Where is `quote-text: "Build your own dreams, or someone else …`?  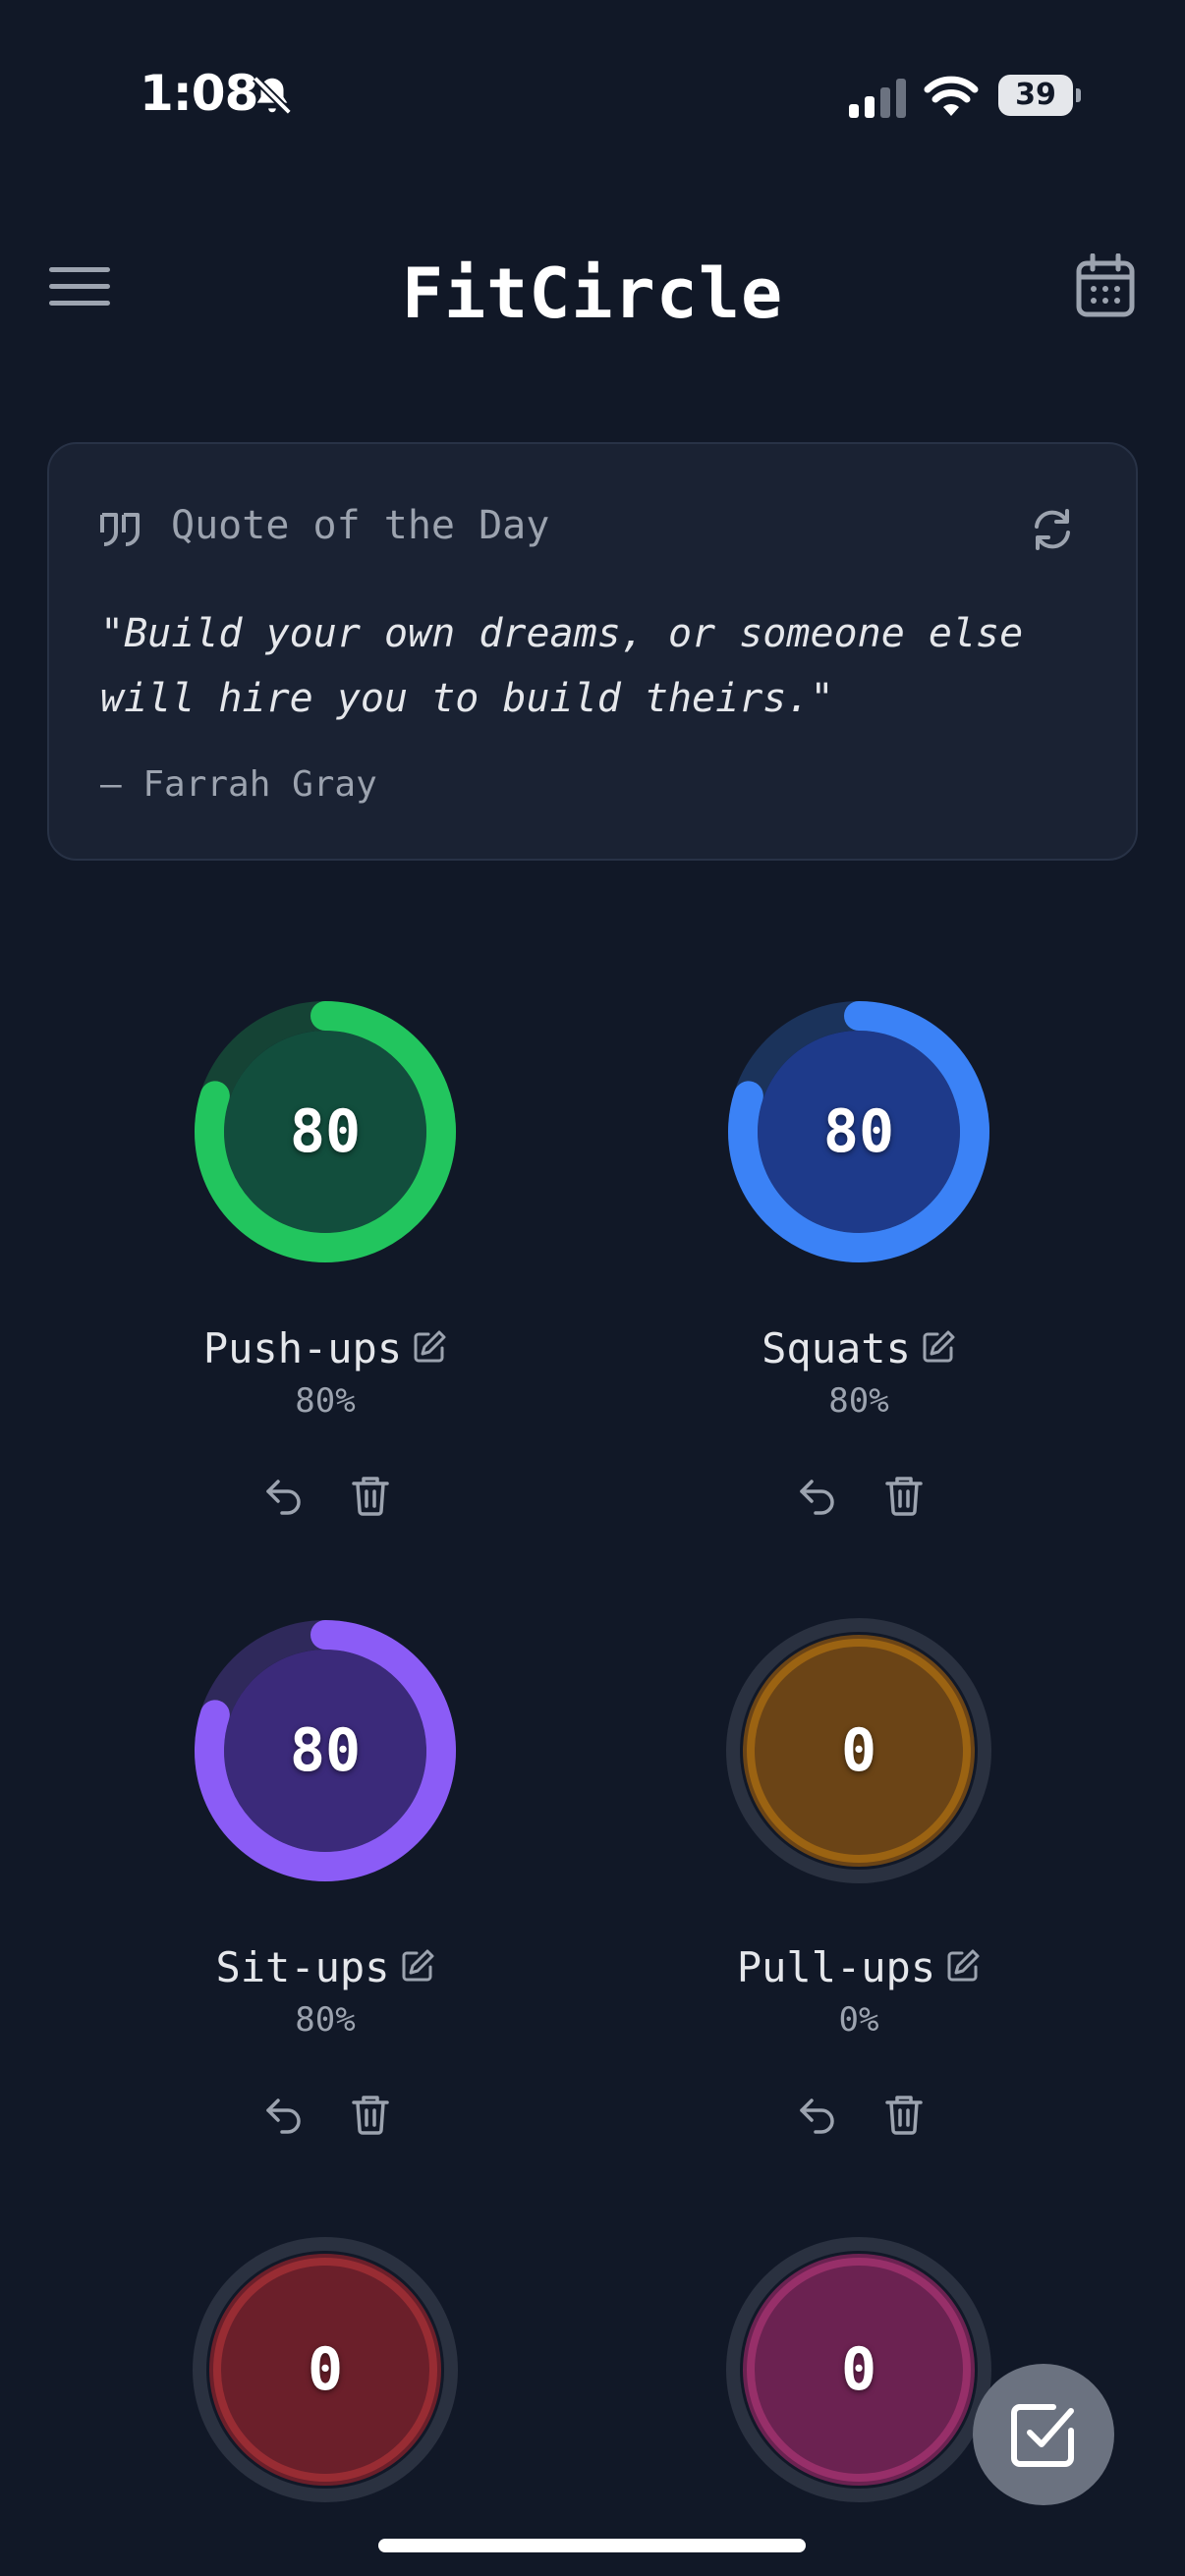 quote-text: "Build your own dreams, or someone else … is located at coordinates (562, 666).